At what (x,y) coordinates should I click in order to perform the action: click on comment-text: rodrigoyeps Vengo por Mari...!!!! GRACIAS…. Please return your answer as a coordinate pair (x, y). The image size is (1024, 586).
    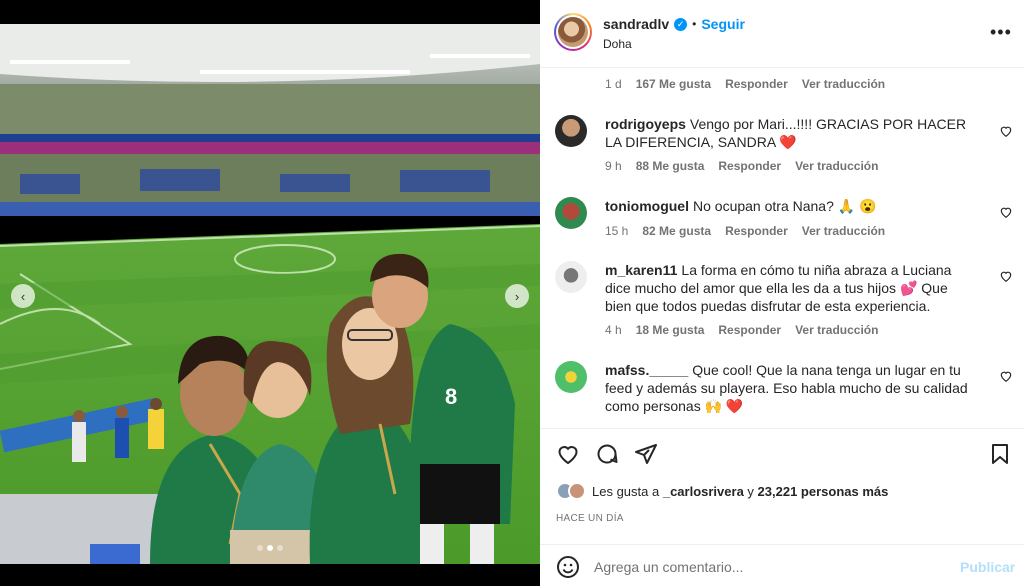
    Looking at the image, I should click on (790, 133).